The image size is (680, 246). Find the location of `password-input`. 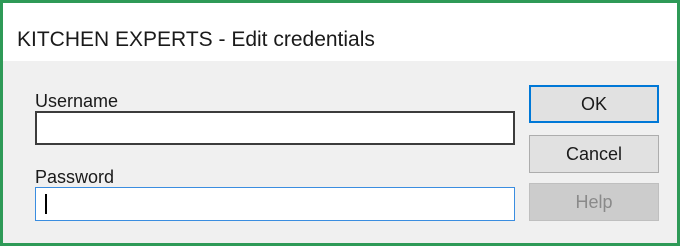

password-input is located at coordinates (275, 204).